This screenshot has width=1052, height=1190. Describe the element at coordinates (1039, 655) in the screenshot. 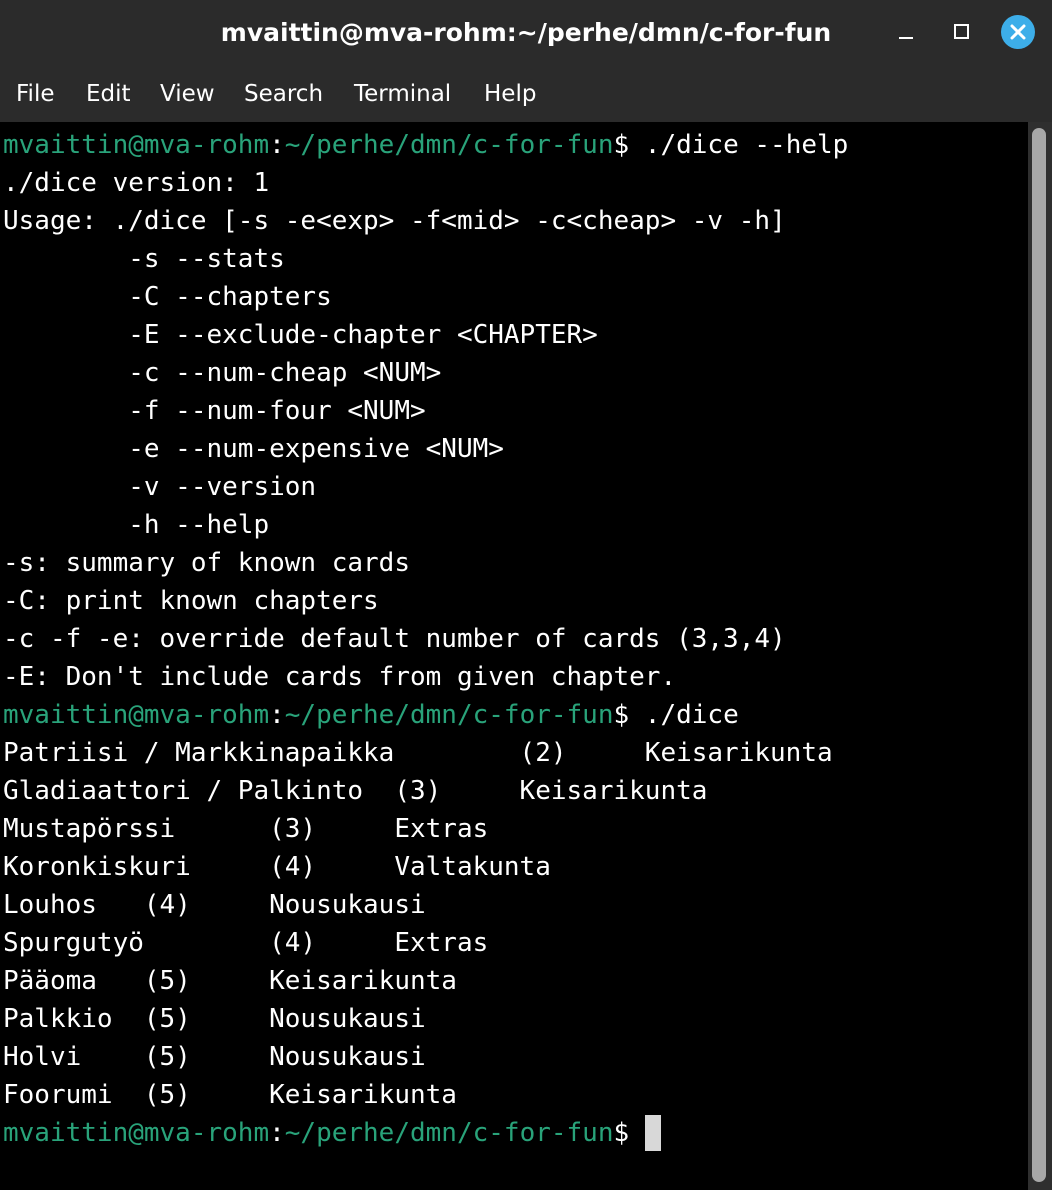

I see `scrollbar-thumb` at that location.